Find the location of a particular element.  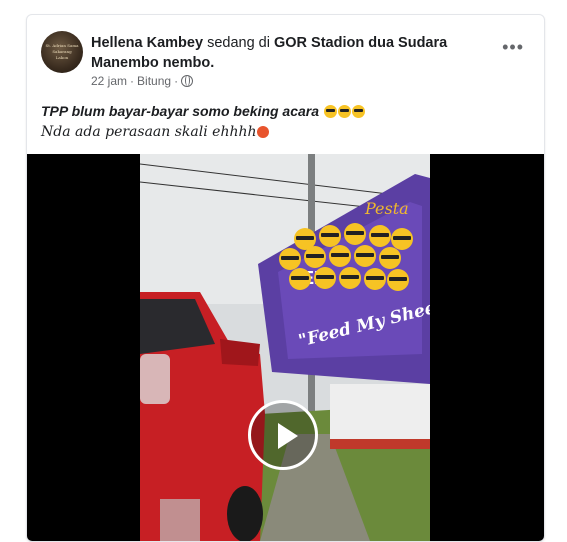

avatar: St. Adrian Sama Sakarang Lakon is located at coordinates (62, 52).